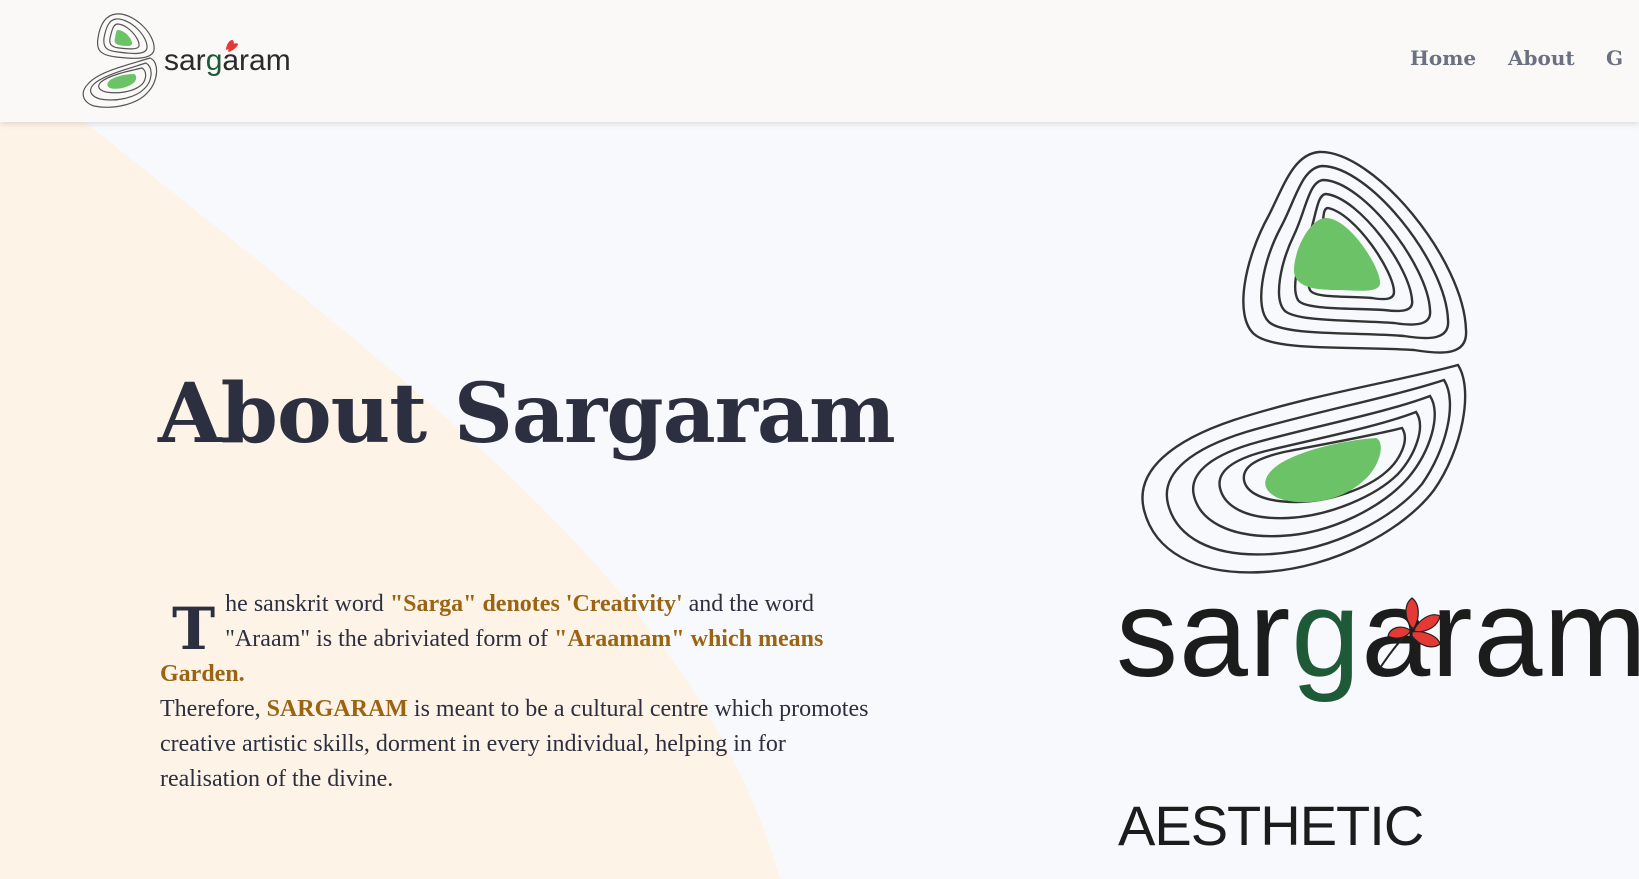 This screenshot has width=1639, height=879. What do you see at coordinates (1541, 58) in the screenshot?
I see `nav-about-link: About` at bounding box center [1541, 58].